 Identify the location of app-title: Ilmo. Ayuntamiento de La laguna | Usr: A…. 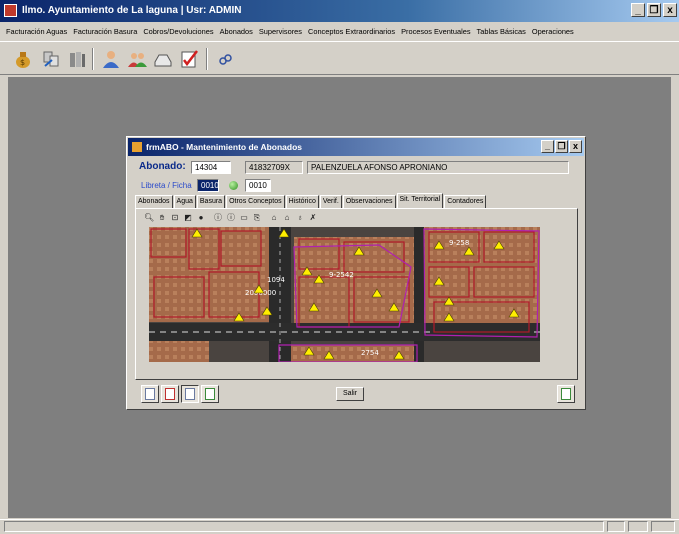
(132, 10).